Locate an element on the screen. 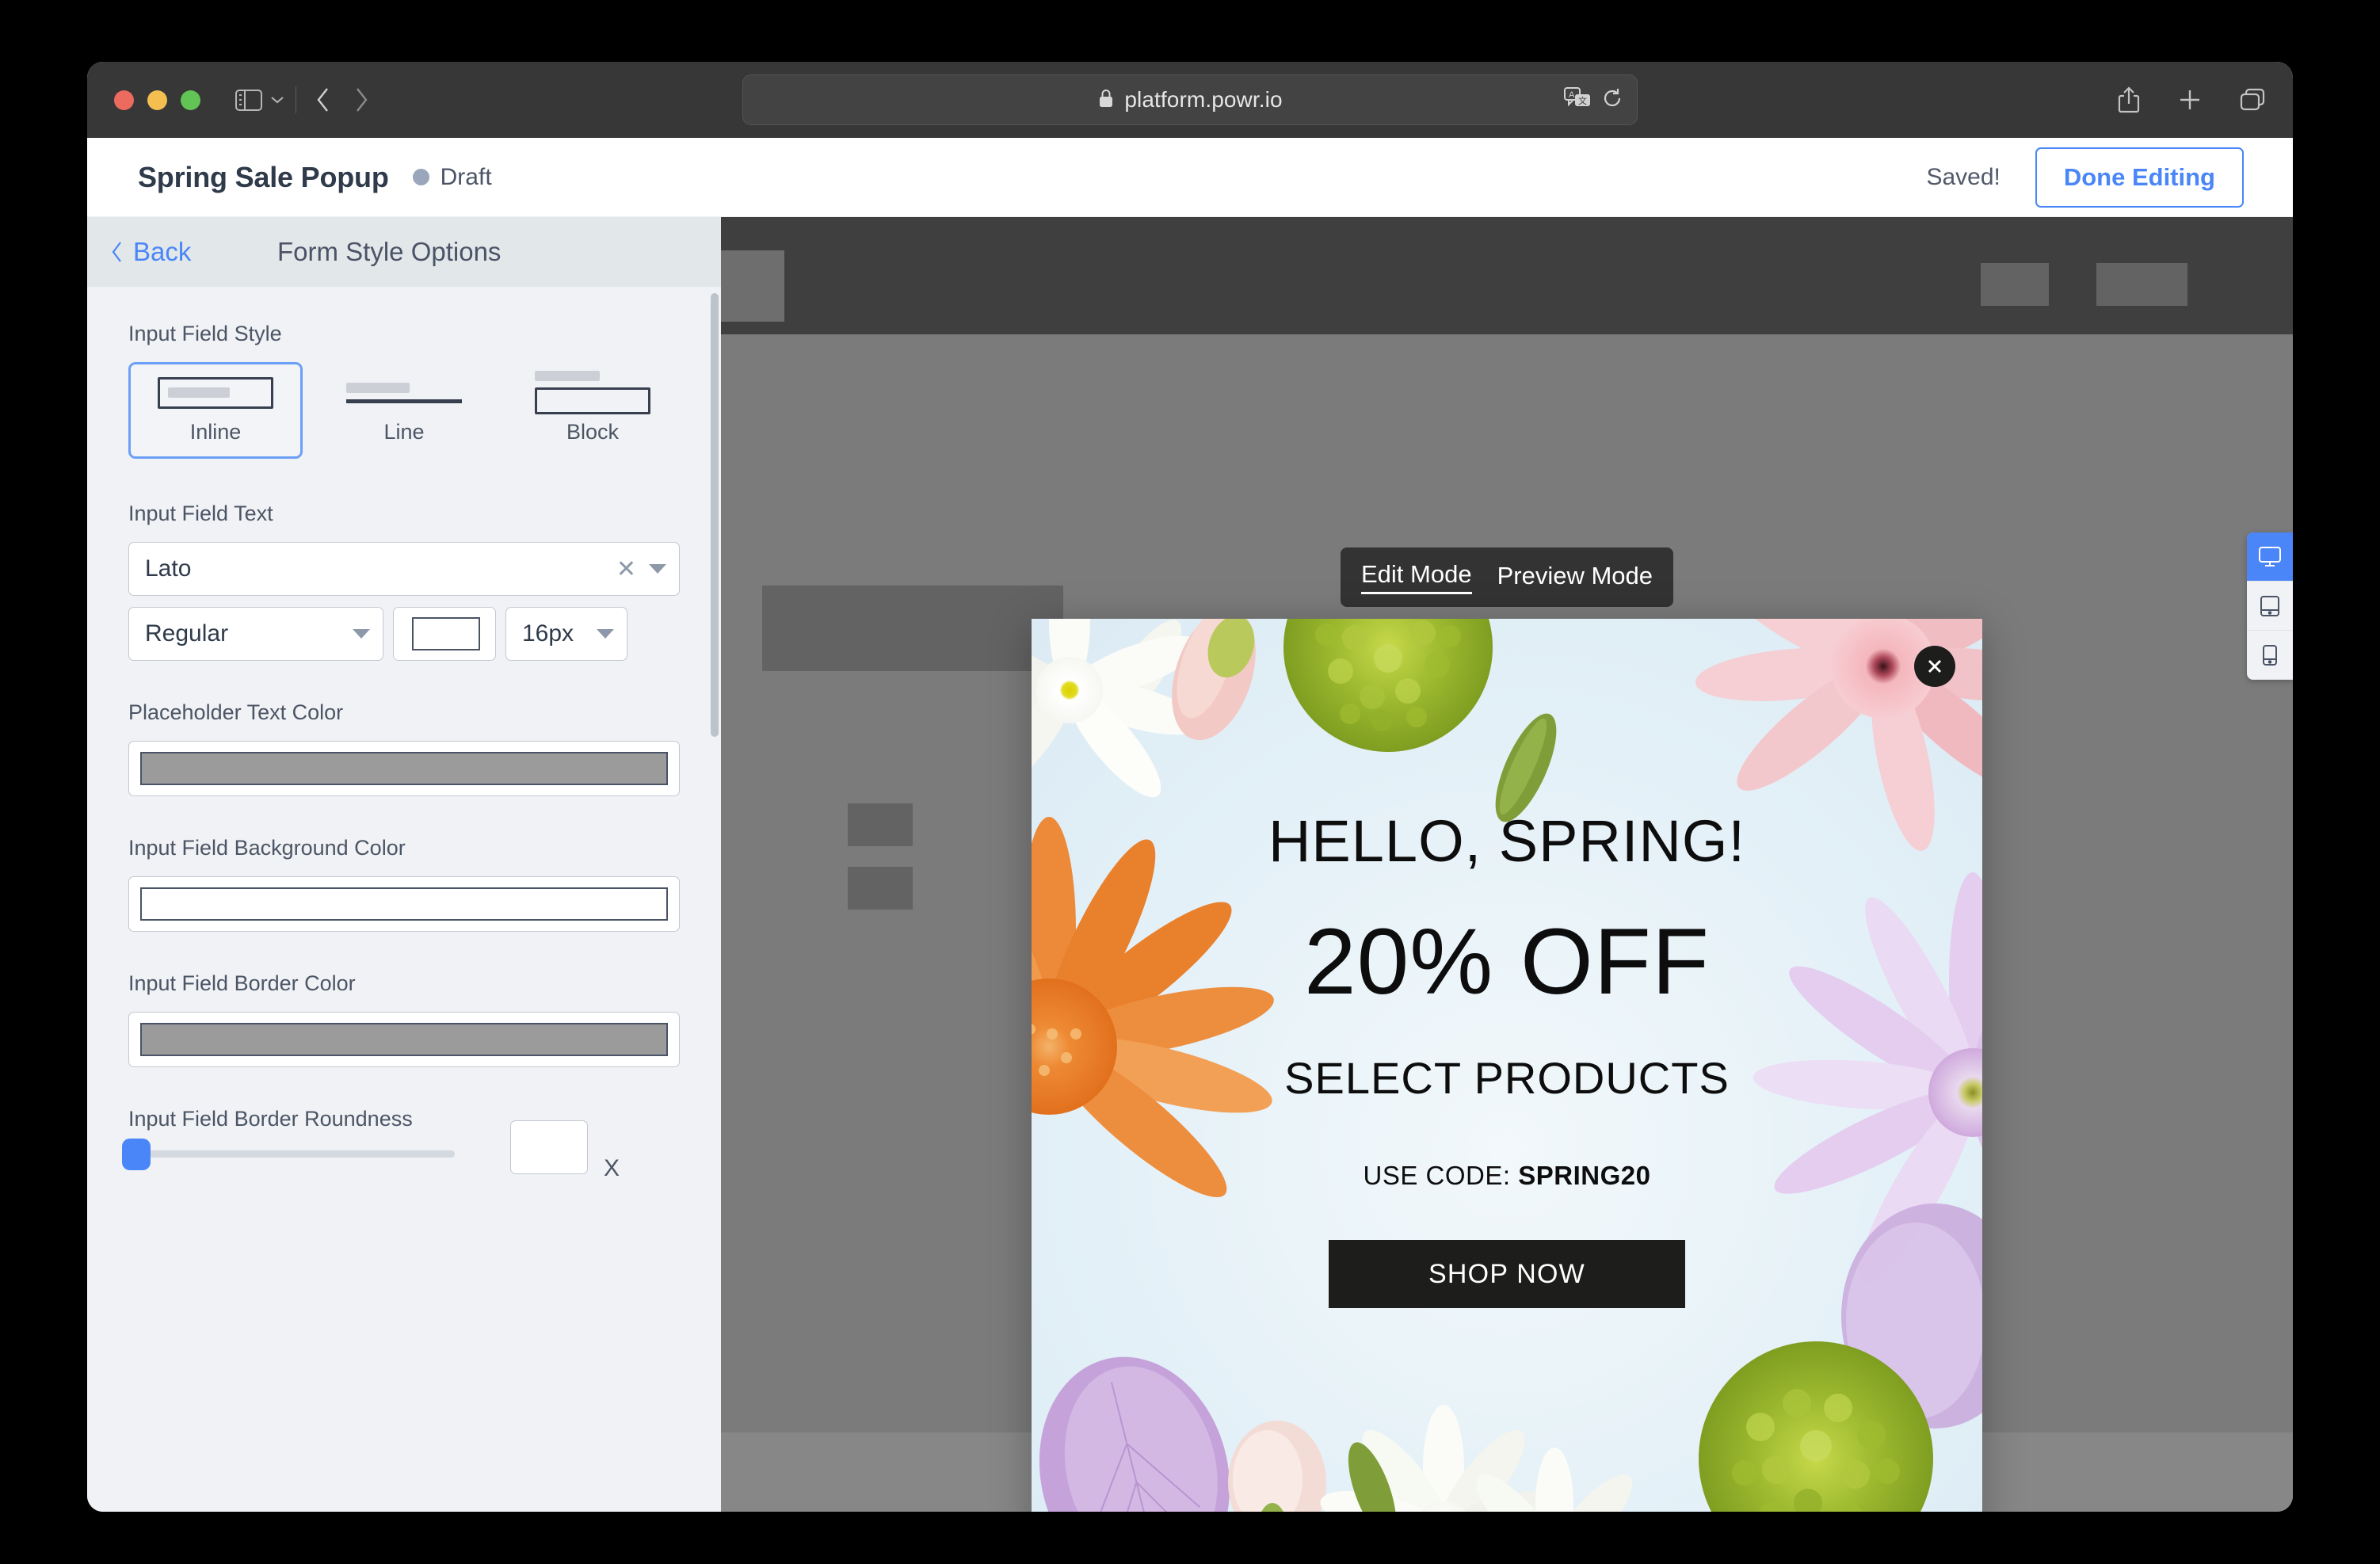 The width and height of the screenshot is (2380, 1564). panel-title: Form Style Options is located at coordinates (389, 252).